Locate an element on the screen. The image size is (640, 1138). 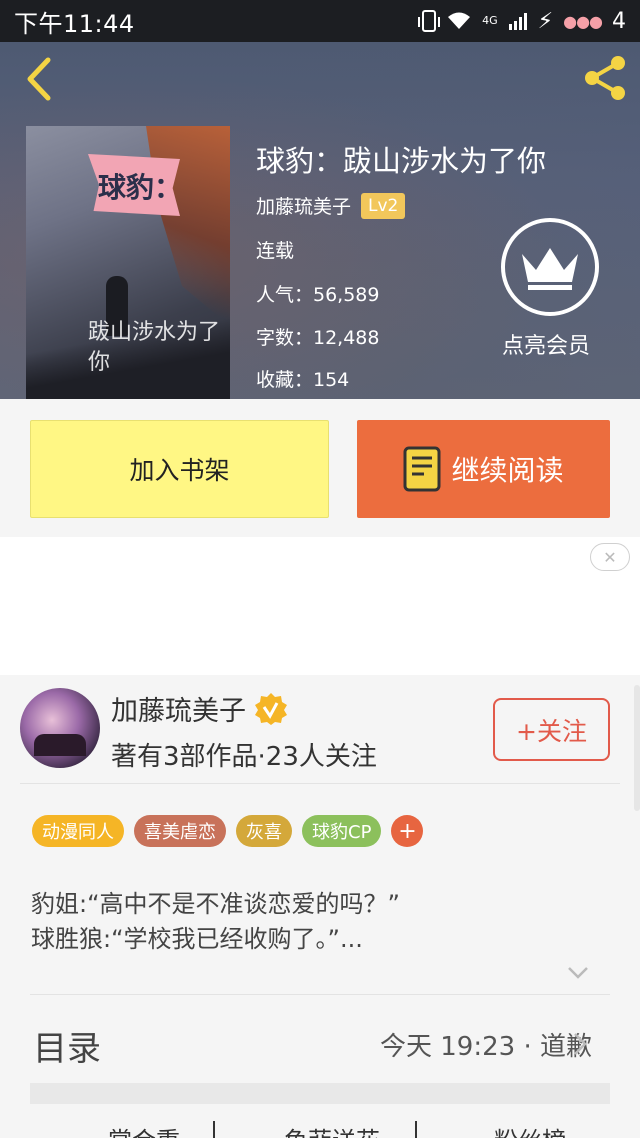
cover-subtitle: 跋山涉水为了你 is located at coordinates (154, 347).